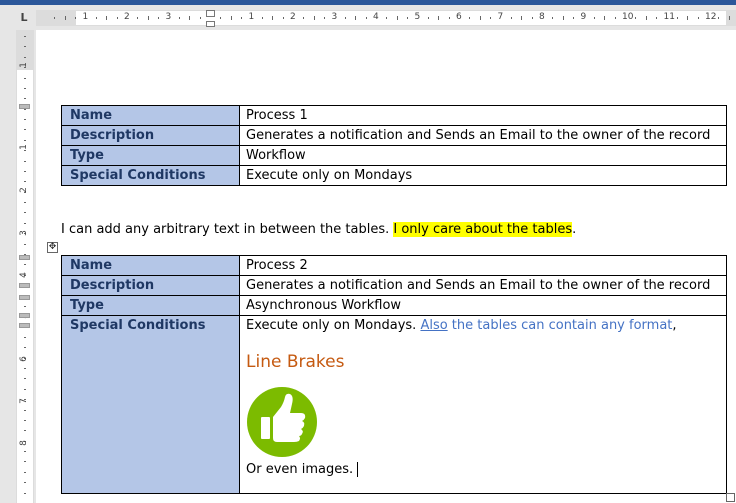 The width and height of the screenshot is (736, 503). What do you see at coordinates (25, 266) in the screenshot?
I see `vertical-ruler: 112345678` at bounding box center [25, 266].